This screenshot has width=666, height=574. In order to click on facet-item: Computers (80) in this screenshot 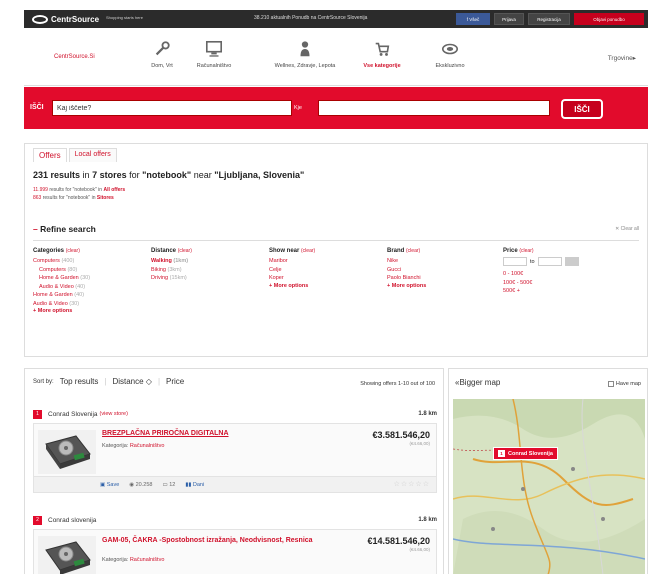, I will do `click(61, 270)`.